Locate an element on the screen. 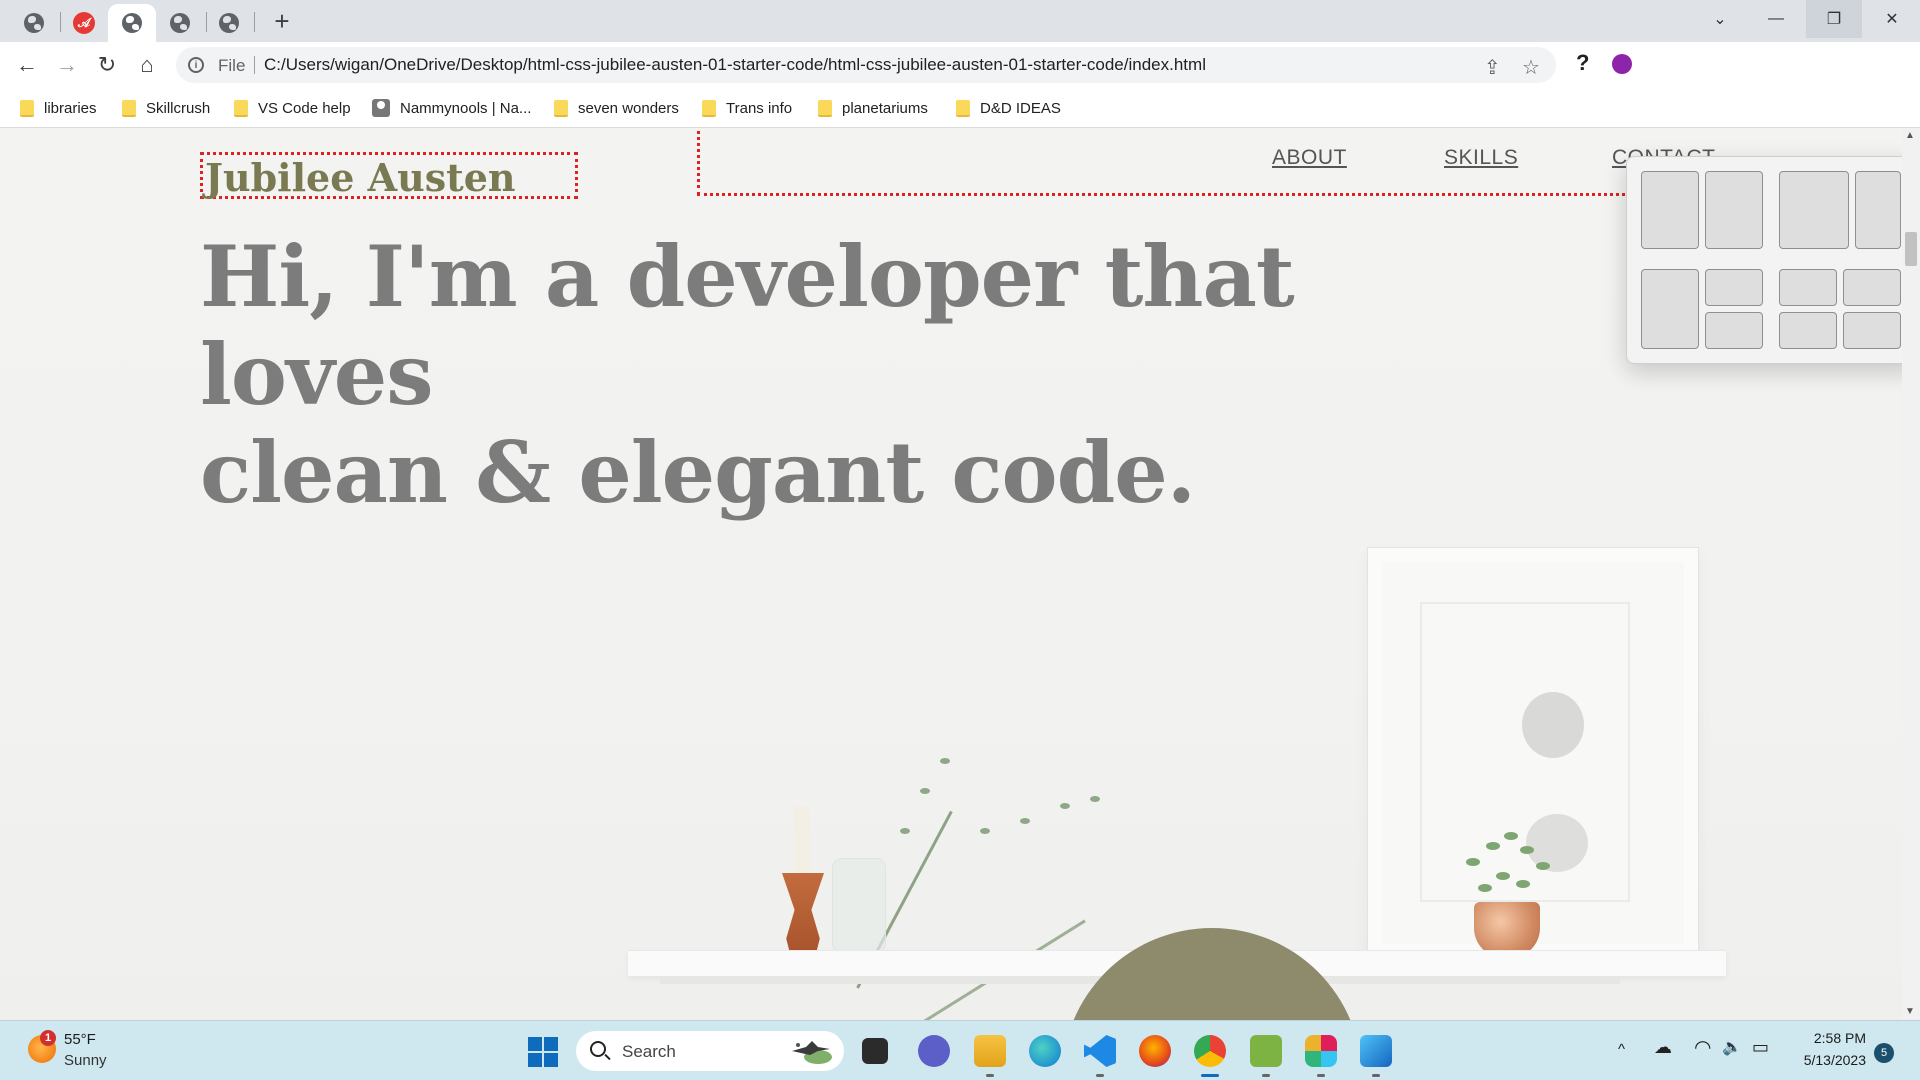  vs-code-icon is located at coordinates (1100, 1051).